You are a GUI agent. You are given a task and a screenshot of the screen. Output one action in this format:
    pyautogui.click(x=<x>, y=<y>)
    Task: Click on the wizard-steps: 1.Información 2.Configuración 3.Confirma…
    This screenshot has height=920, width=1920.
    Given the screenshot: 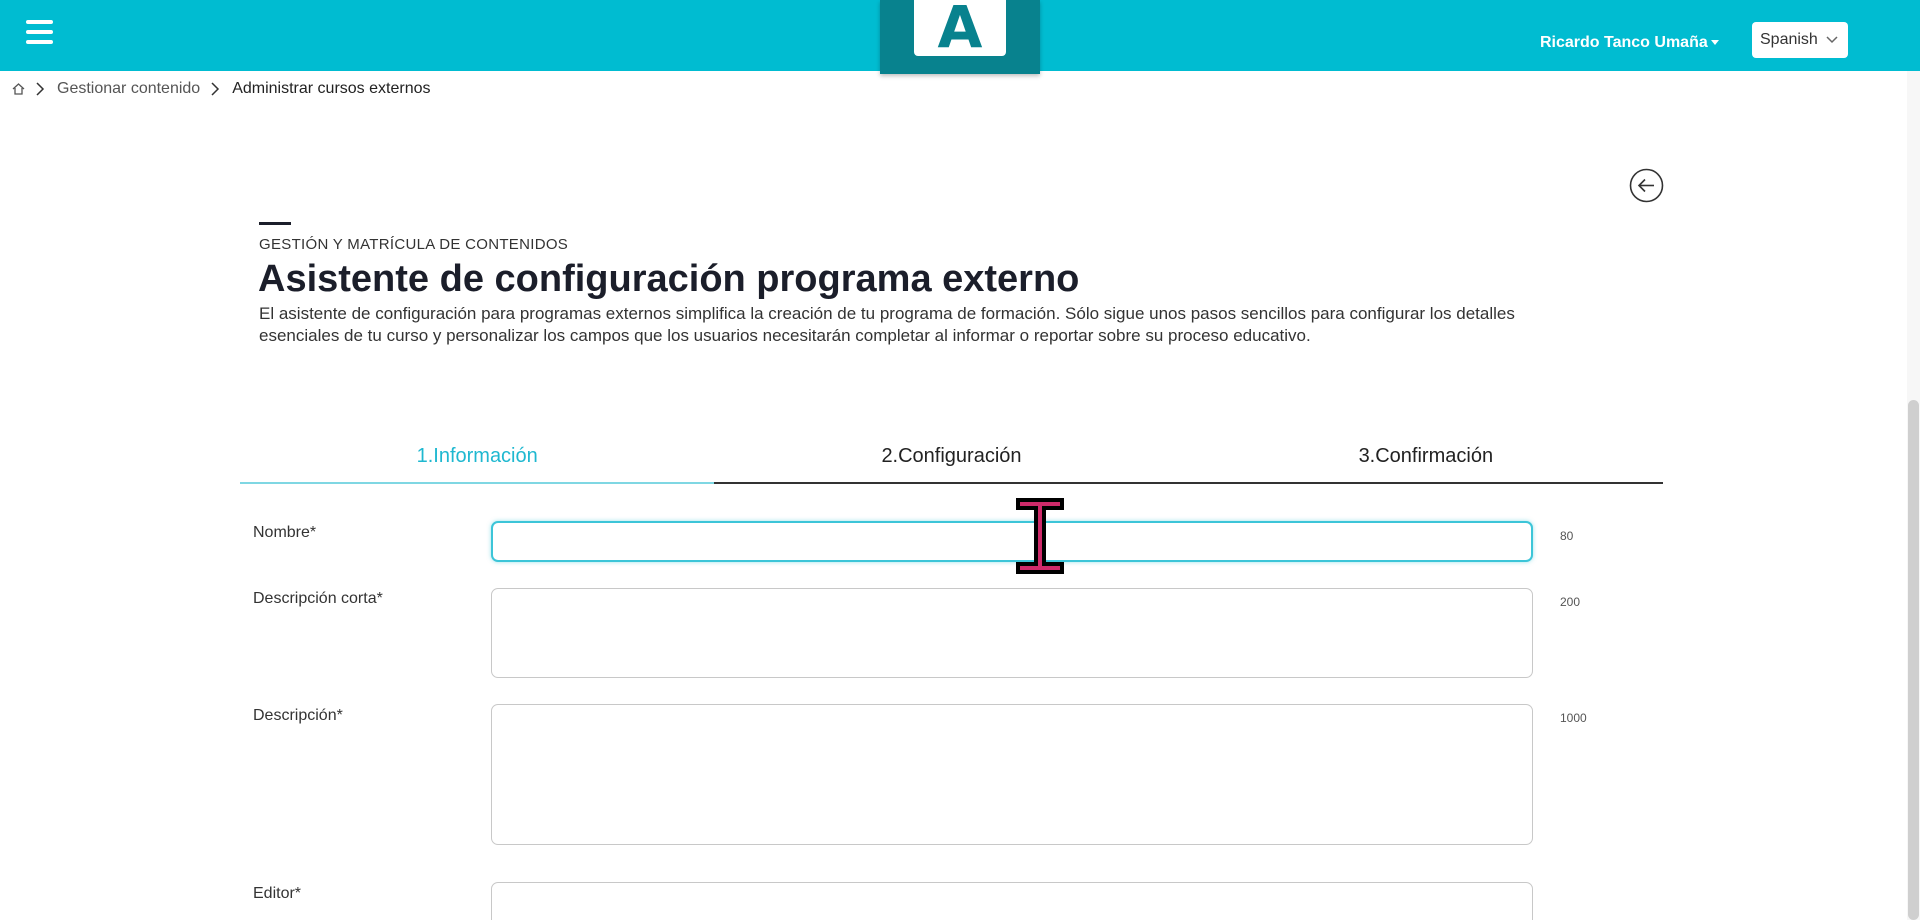 What is the action you would take?
    pyautogui.click(x=951, y=462)
    